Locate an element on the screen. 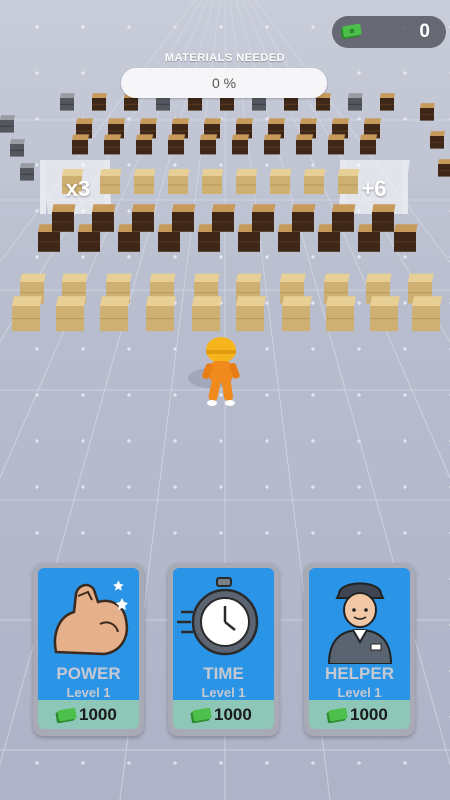  money-counter: 0 is located at coordinates (389, 32).